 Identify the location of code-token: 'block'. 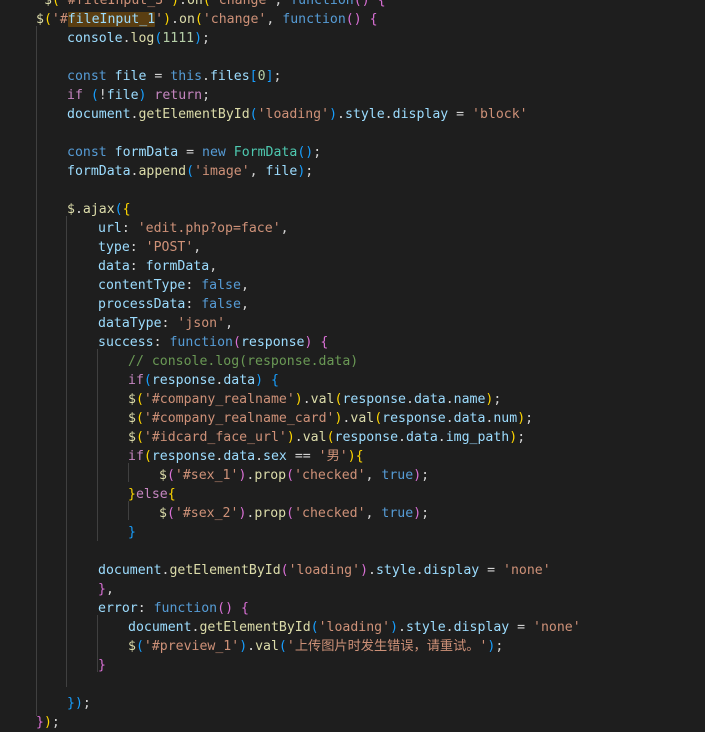
(500, 114).